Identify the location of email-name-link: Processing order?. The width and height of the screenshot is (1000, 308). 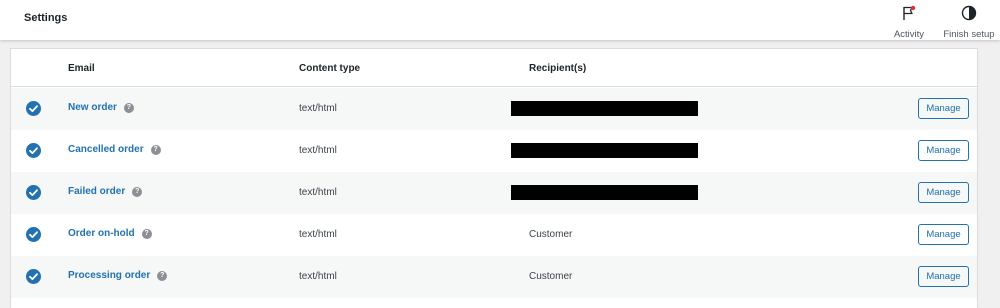
(118, 275).